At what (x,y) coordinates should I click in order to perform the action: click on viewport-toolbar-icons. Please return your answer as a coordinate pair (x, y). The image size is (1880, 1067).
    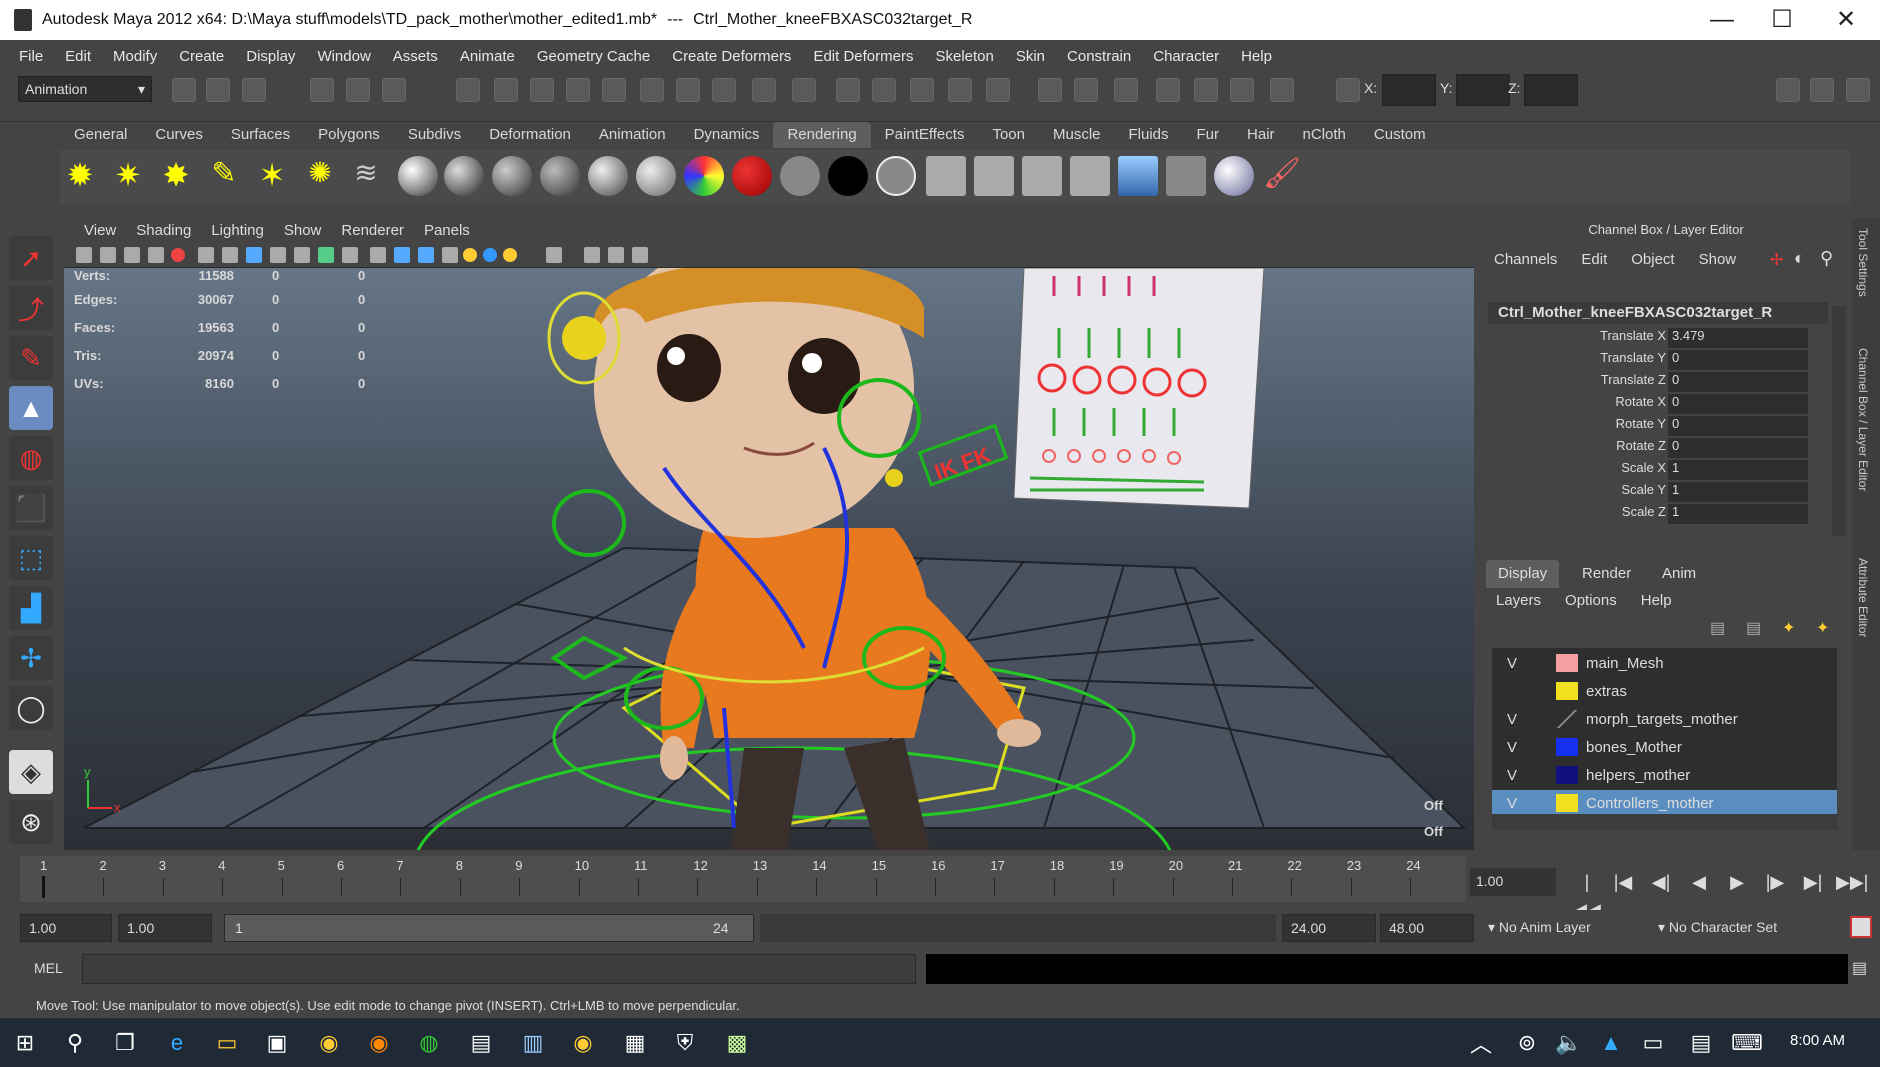
    Looking at the image, I should click on (424, 255).